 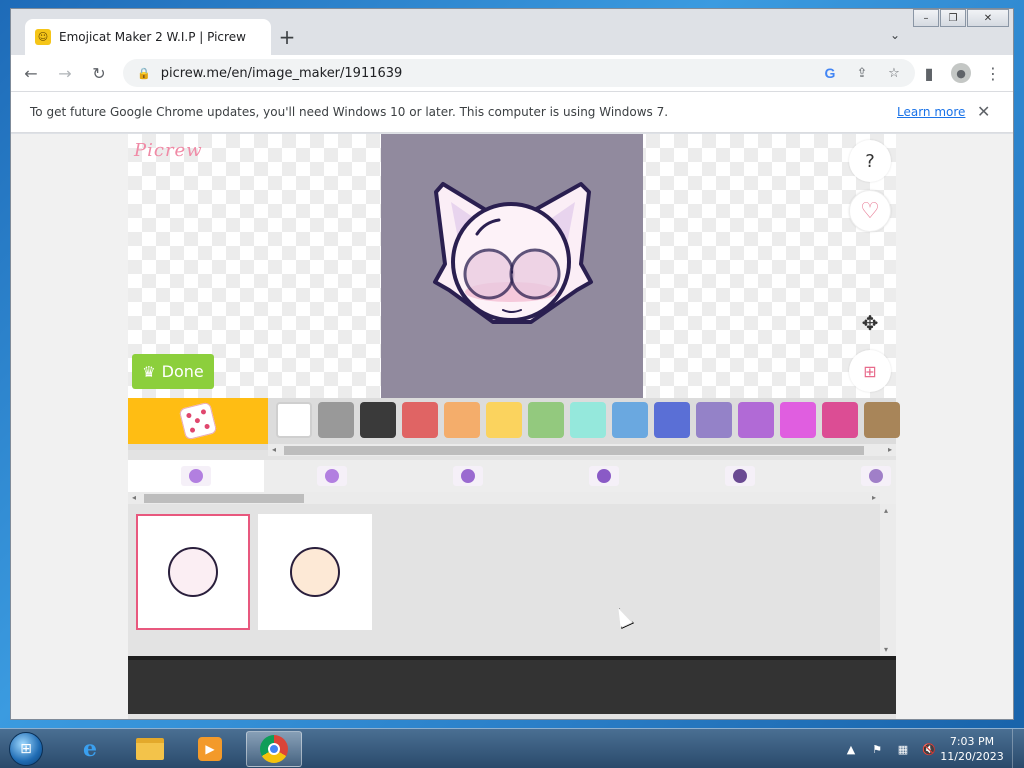 I want to click on palette-scroll-thumb, so click(x=574, y=450).